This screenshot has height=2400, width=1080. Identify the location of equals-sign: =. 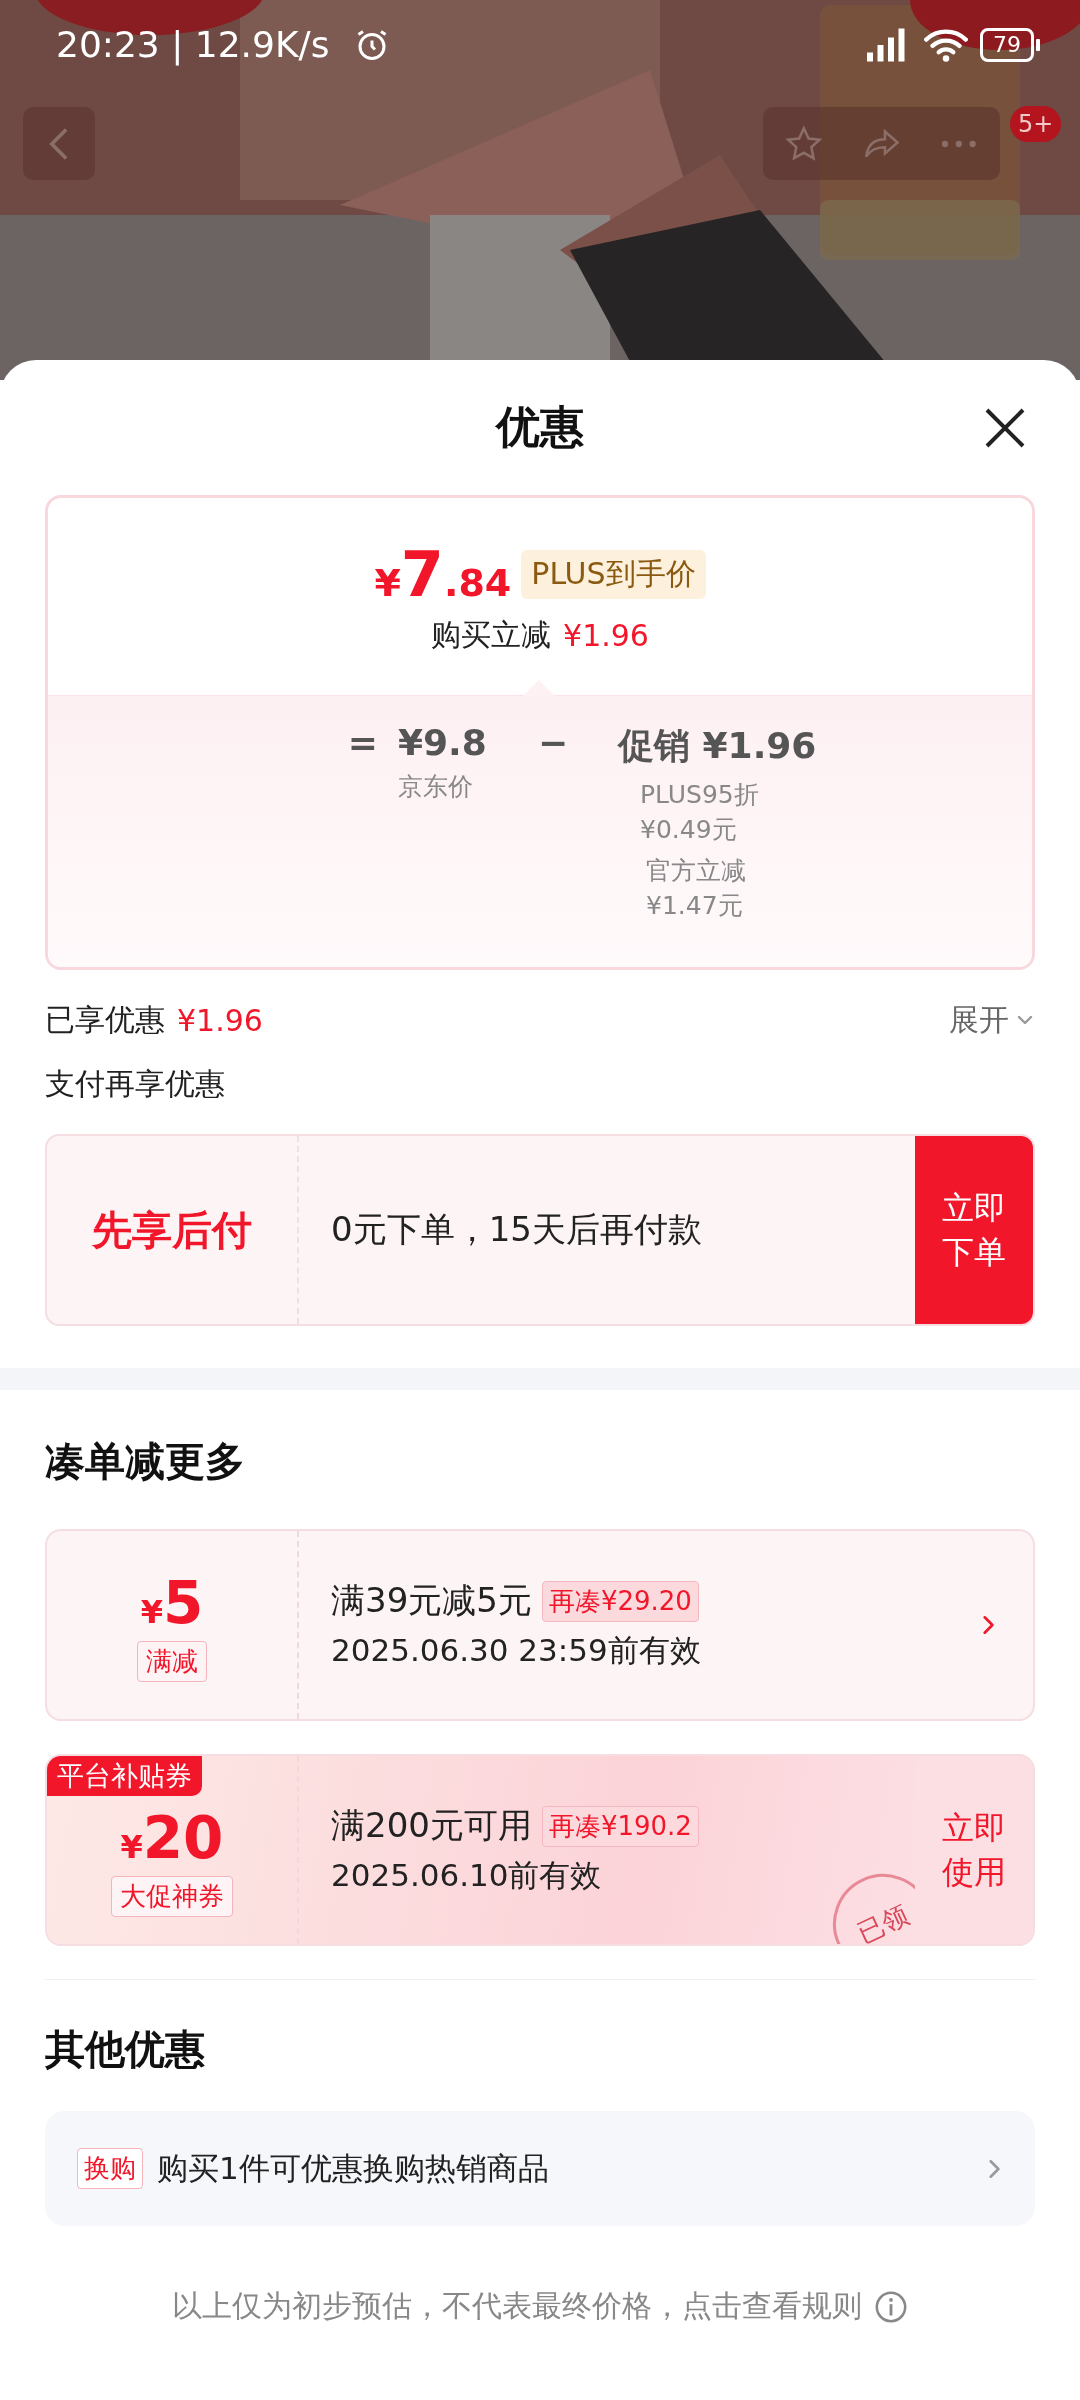
(362, 742).